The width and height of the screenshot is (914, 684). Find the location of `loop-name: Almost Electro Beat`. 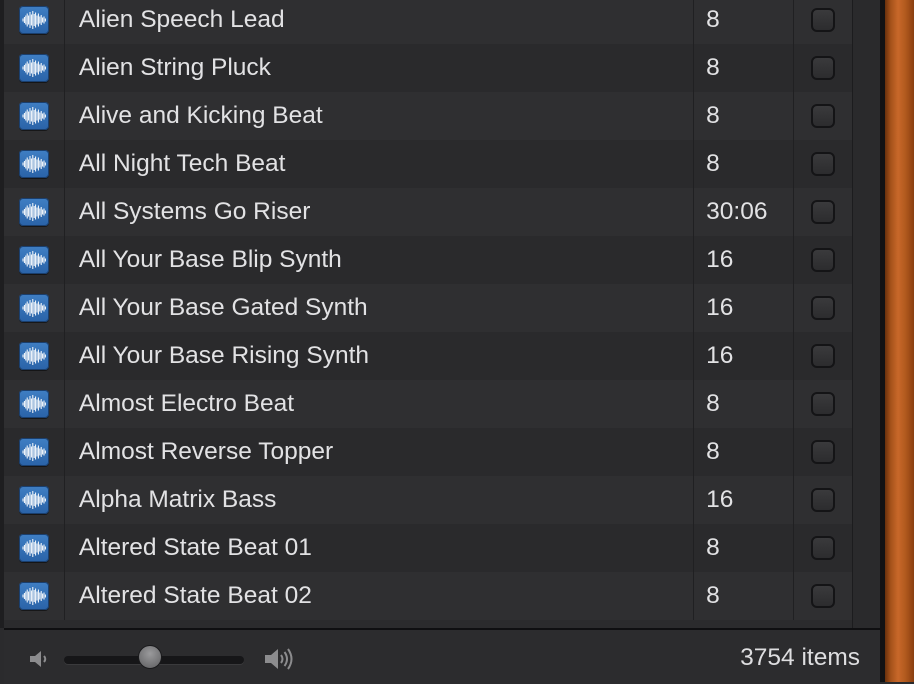

loop-name: Almost Electro Beat is located at coordinates (378, 404).